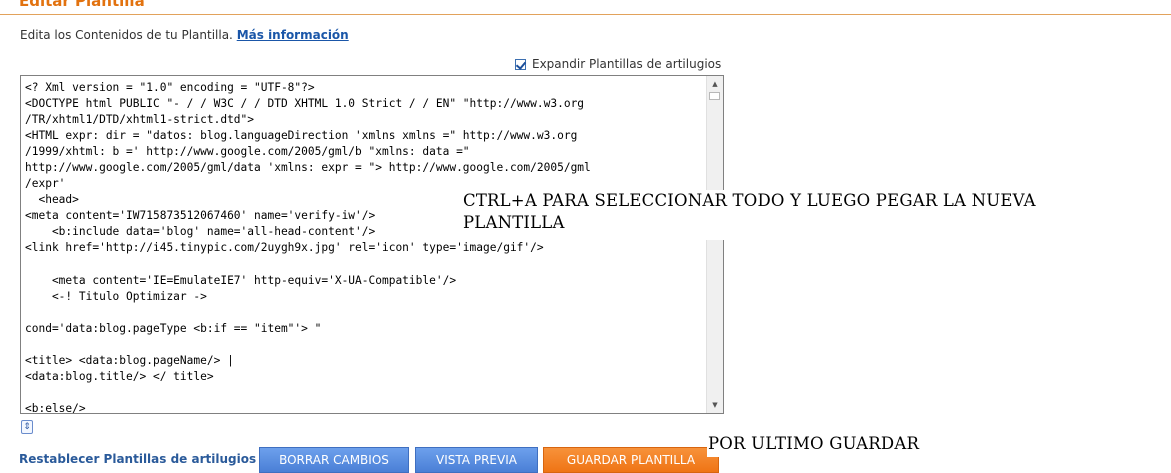 The width and height of the screenshot is (1171, 473). What do you see at coordinates (520, 64) in the screenshot?
I see `expand-widgets-checkbox` at bounding box center [520, 64].